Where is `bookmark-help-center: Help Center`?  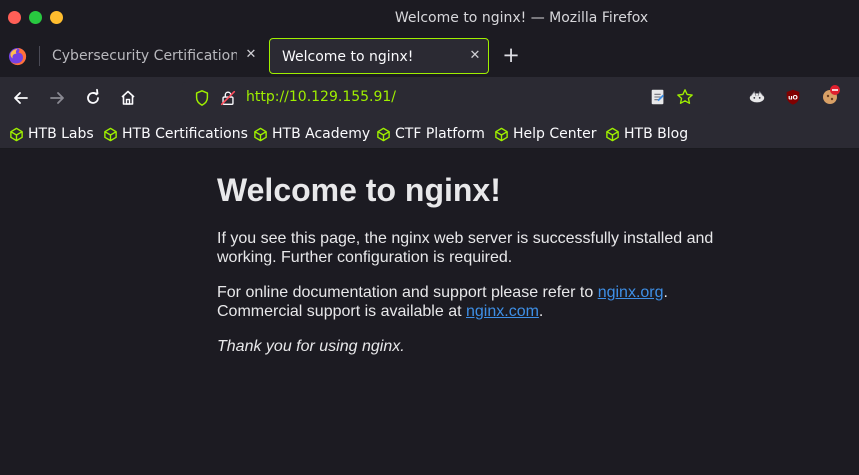 bookmark-help-center: Help Center is located at coordinates (545, 134).